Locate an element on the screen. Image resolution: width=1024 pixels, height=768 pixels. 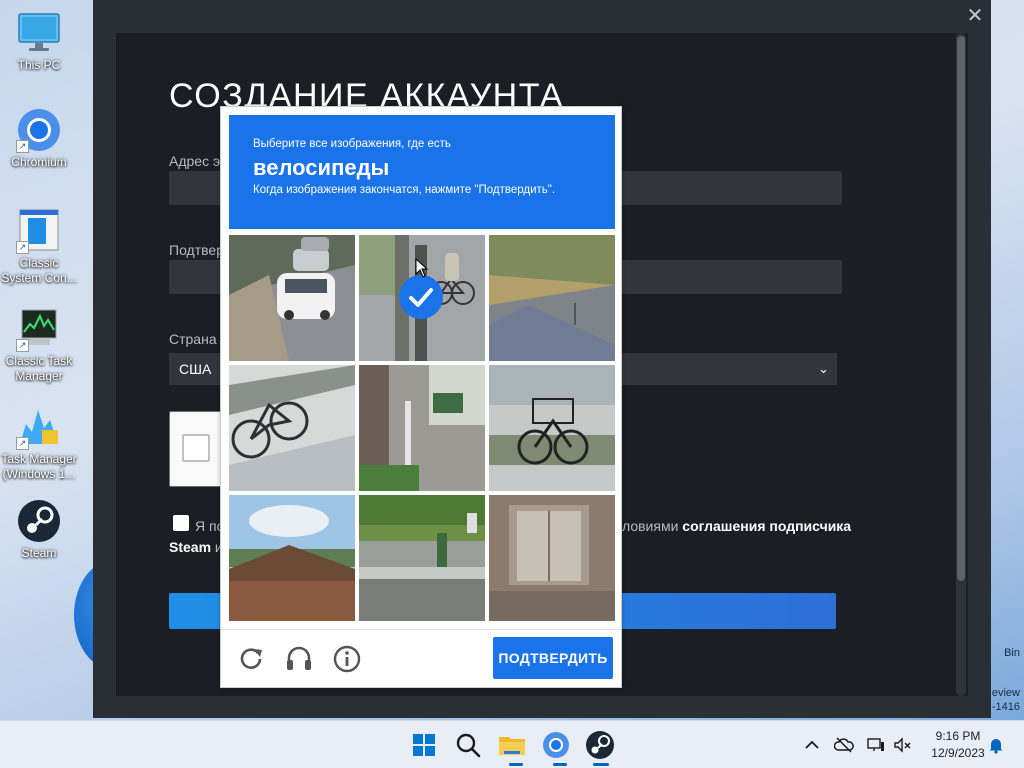
email-label: Адрес э is located at coordinates (195, 161).